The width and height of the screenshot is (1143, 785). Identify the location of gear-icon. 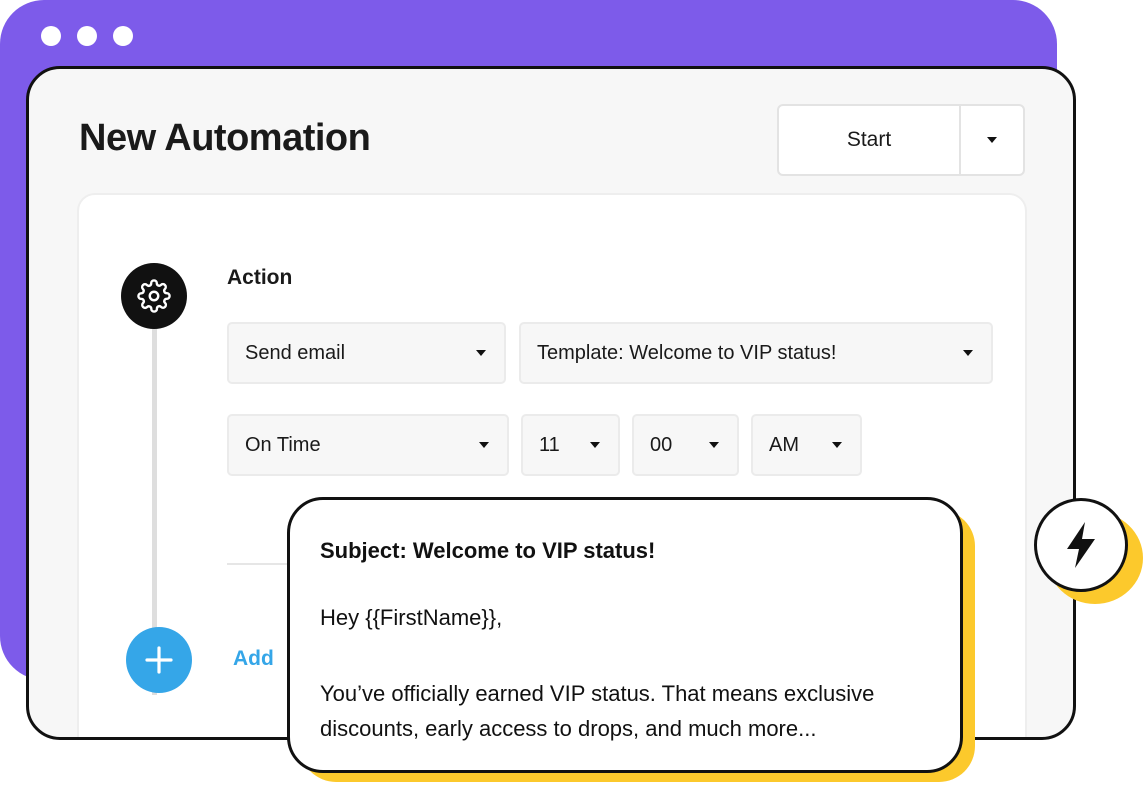
(154, 296).